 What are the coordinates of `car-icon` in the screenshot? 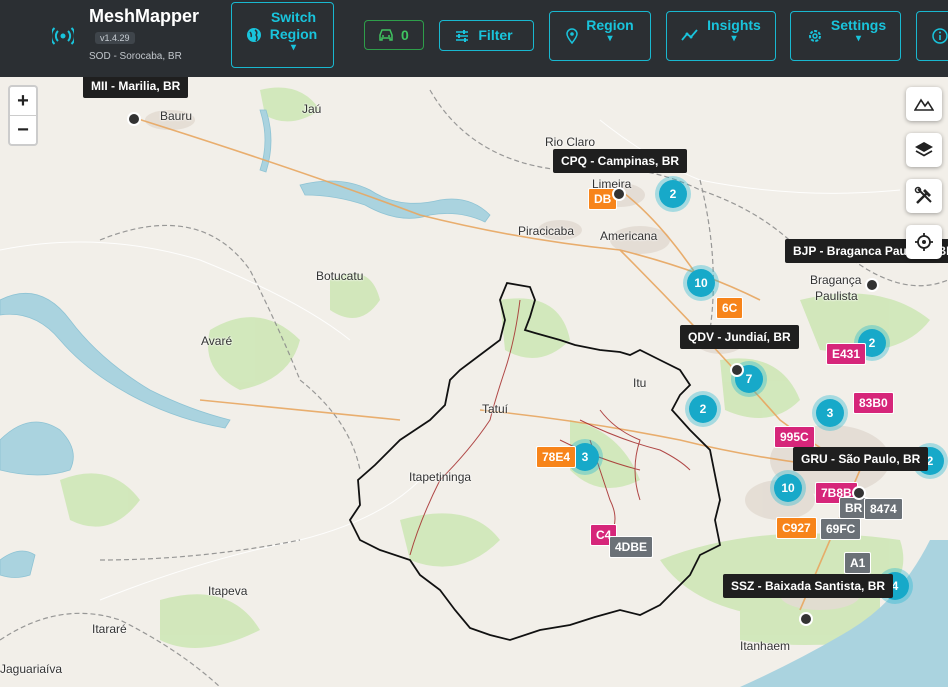 It's located at (386, 35).